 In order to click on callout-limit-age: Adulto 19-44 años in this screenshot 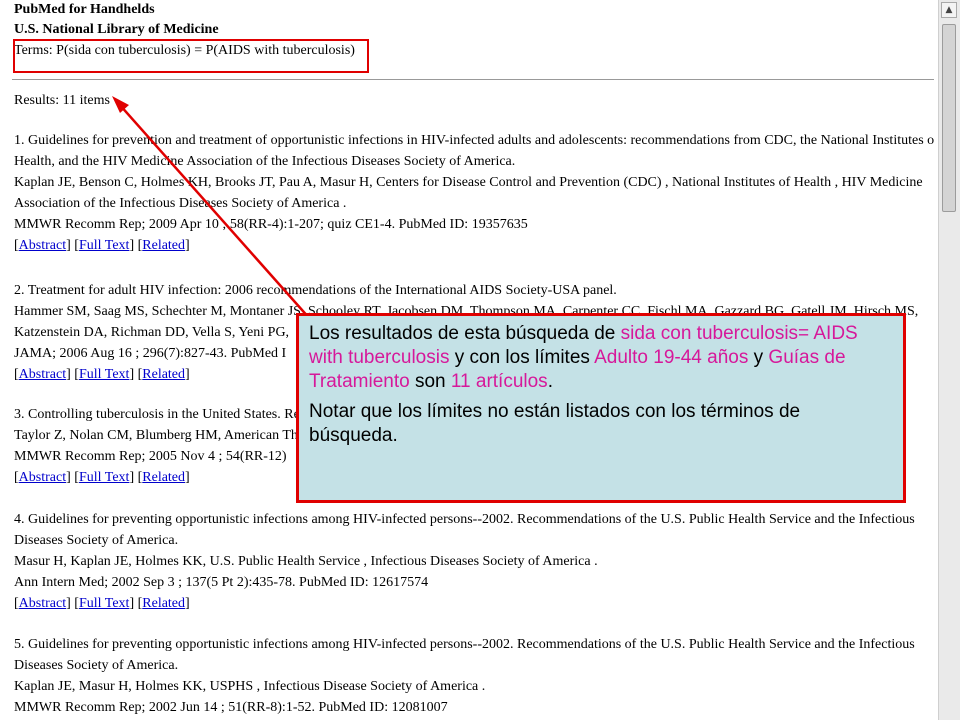, I will do `click(671, 357)`.